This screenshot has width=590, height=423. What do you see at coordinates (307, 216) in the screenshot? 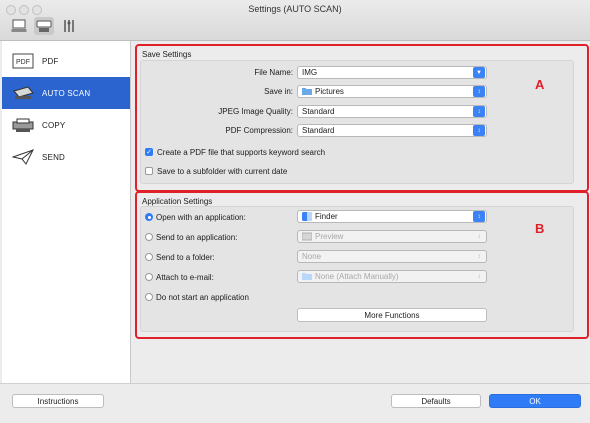
I see `finder-icon` at bounding box center [307, 216].